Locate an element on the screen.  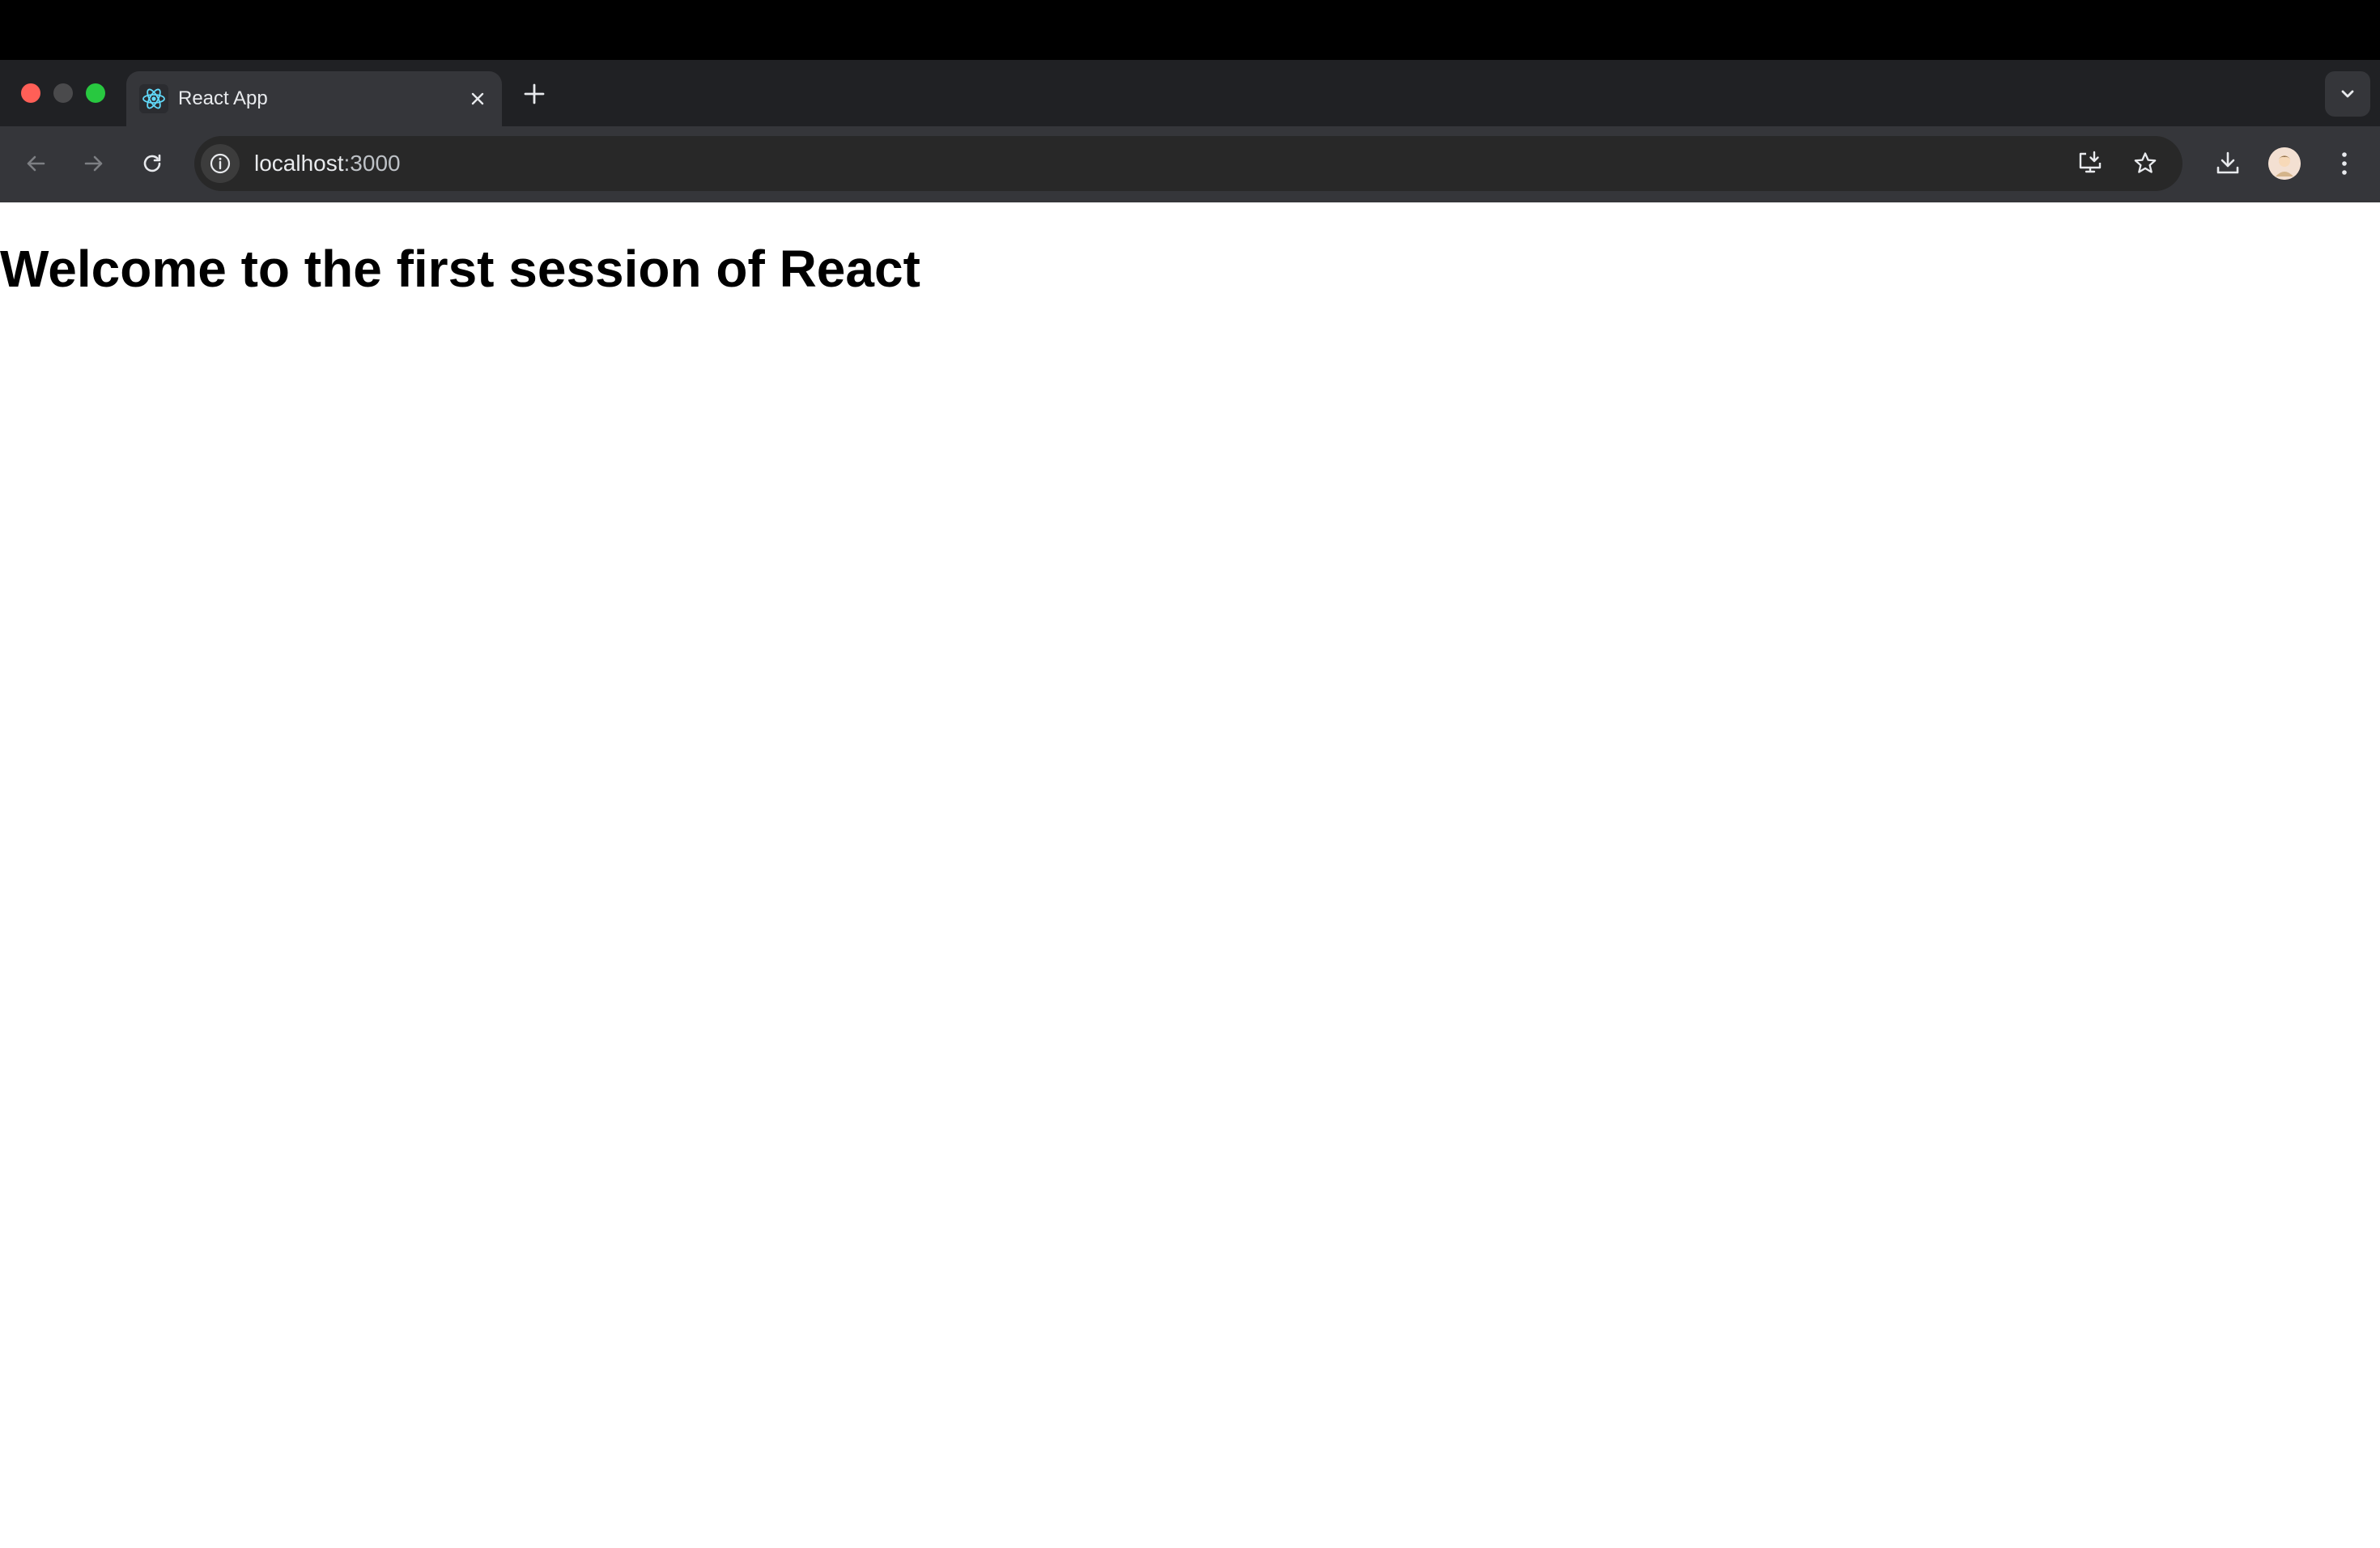
forward-arrow-icon is located at coordinates (93, 164).